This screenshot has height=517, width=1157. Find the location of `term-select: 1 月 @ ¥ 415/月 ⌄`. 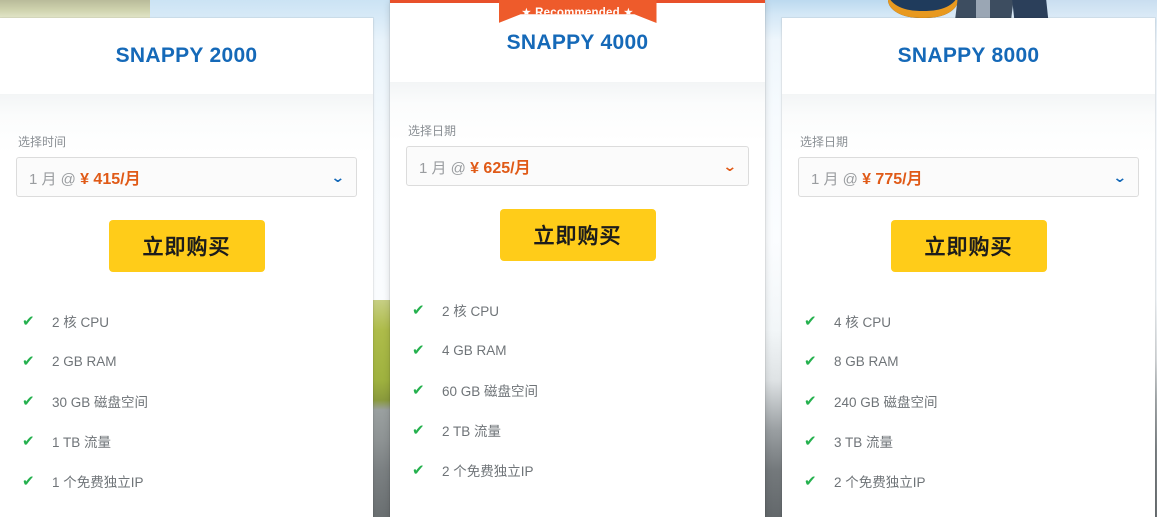

term-select: 1 月 @ ¥ 415/月 ⌄ is located at coordinates (186, 177).